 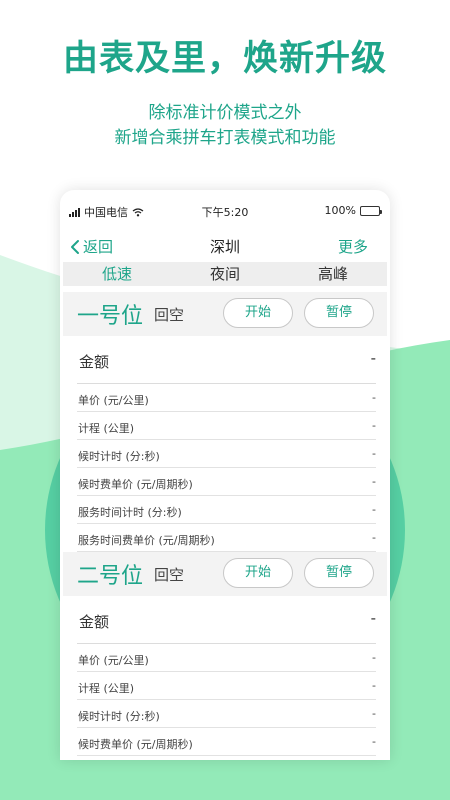 What do you see at coordinates (340, 210) in the screenshot?
I see `battery-percent: 100%` at bounding box center [340, 210].